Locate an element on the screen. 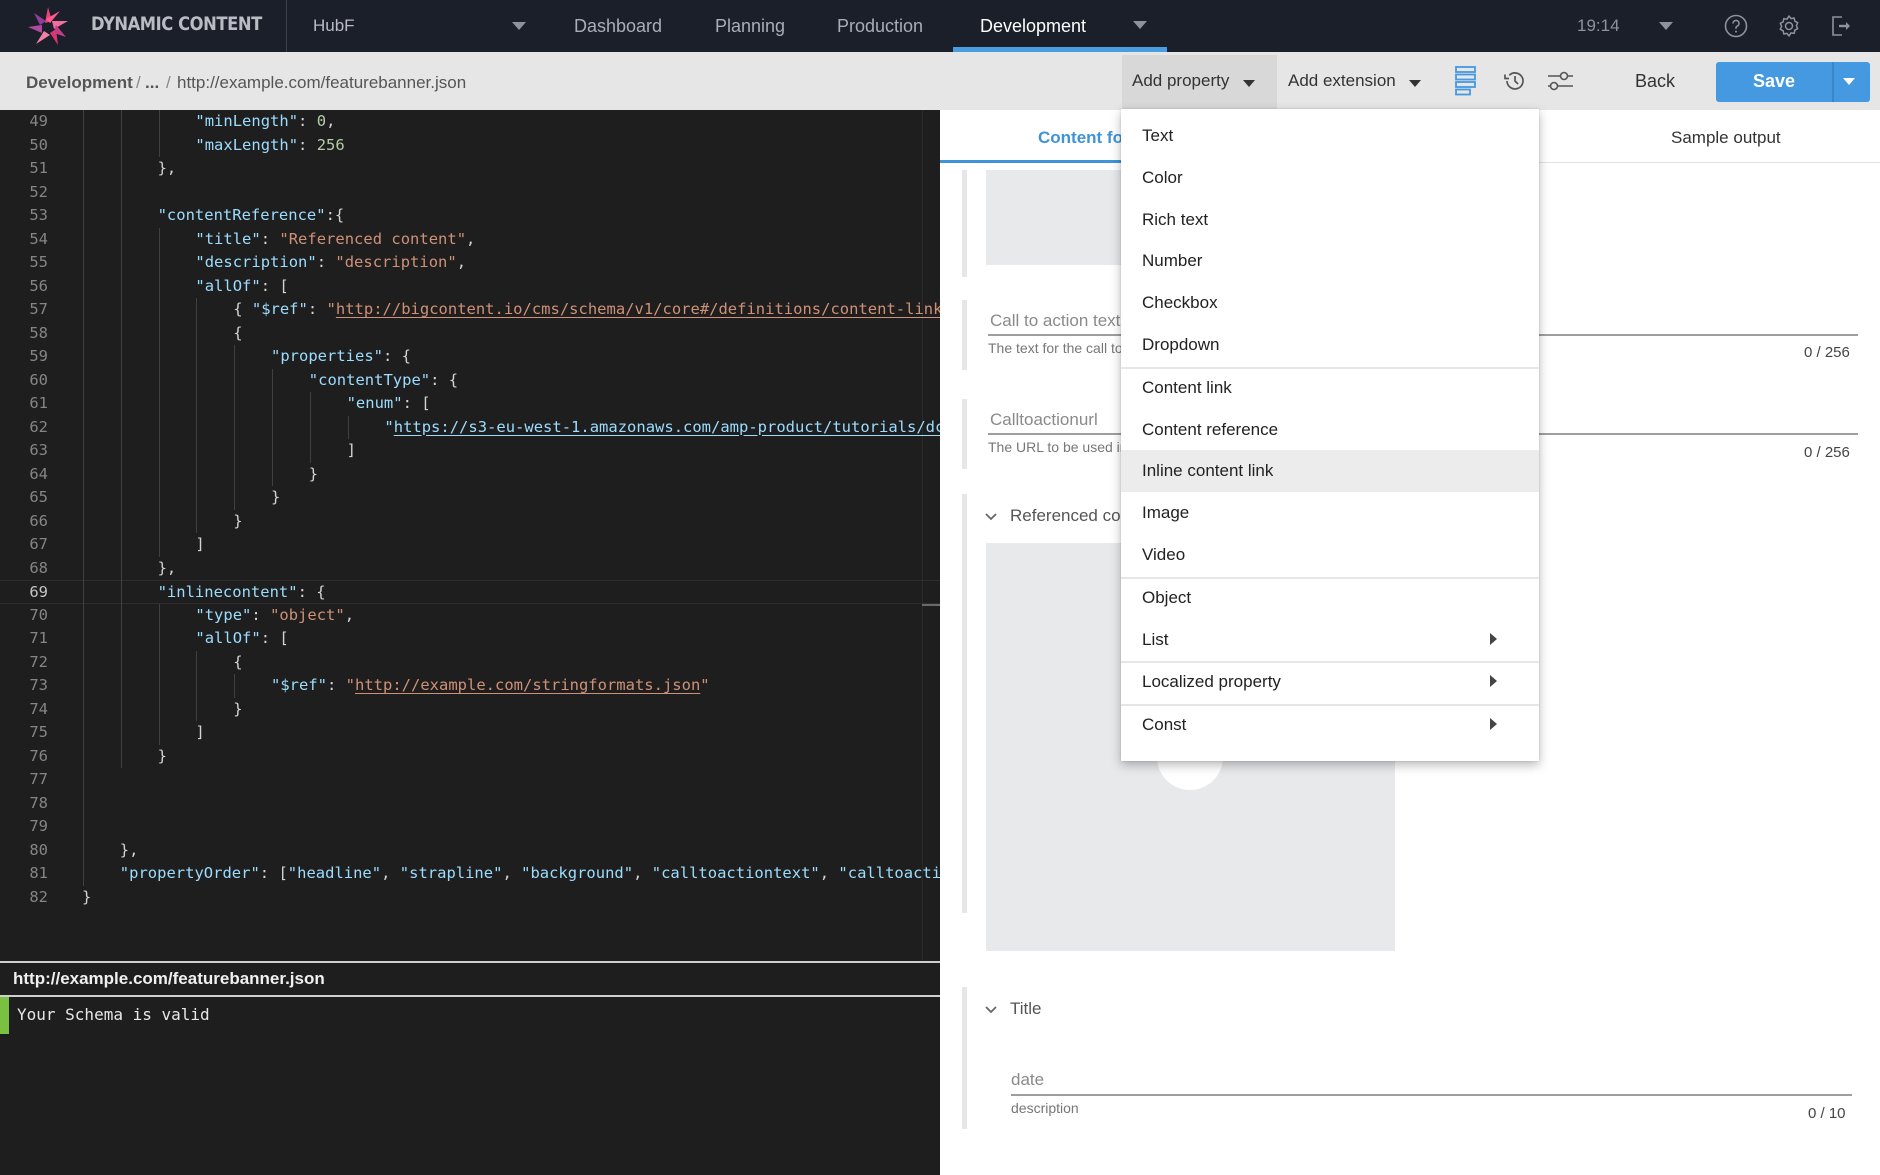  menu-item-video: Video is located at coordinates (1330, 555).